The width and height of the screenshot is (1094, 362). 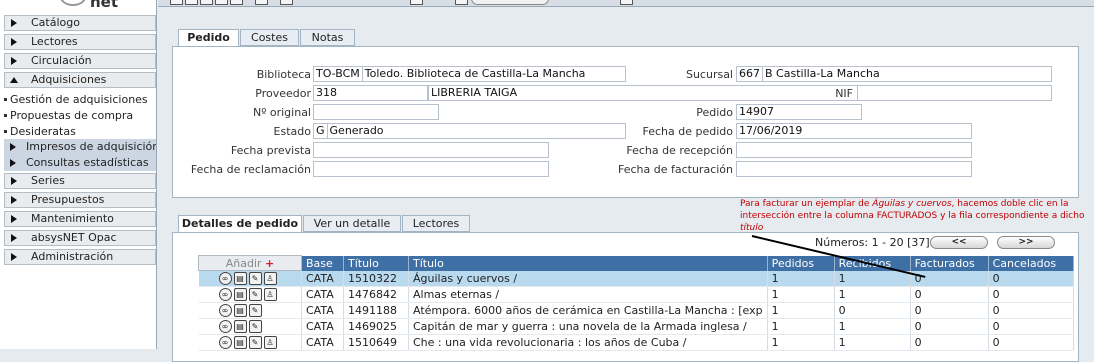 I want to click on tab-ver-detalle: Ver un detalle, so click(x=352, y=223).